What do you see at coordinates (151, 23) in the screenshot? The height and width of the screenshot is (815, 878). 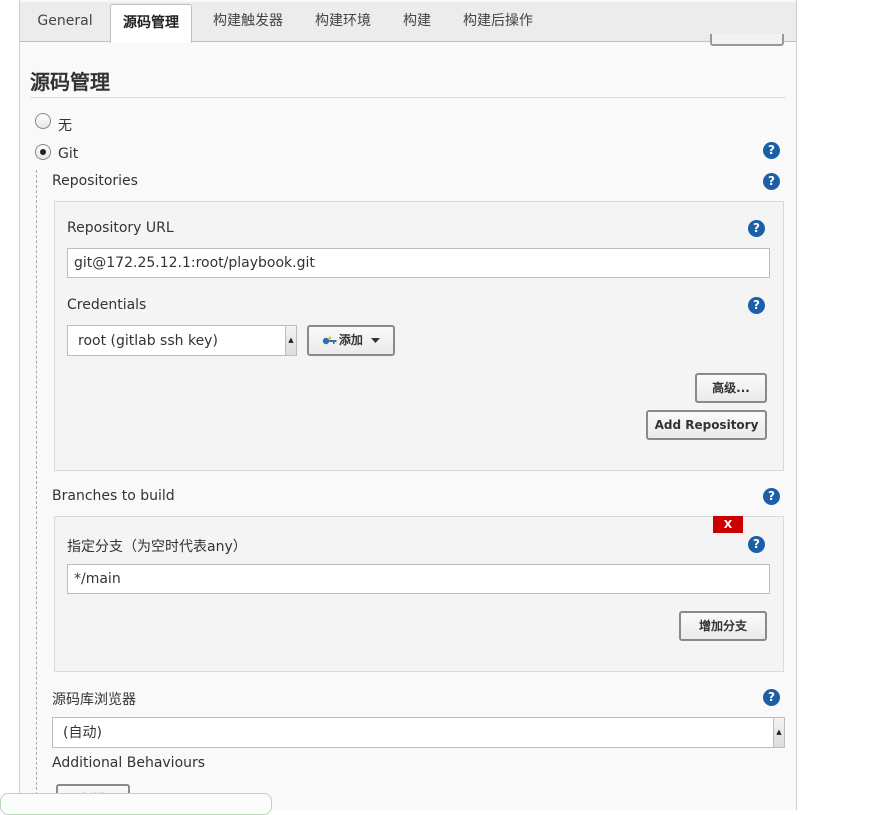 I see `tab-scm: 源码管理` at bounding box center [151, 23].